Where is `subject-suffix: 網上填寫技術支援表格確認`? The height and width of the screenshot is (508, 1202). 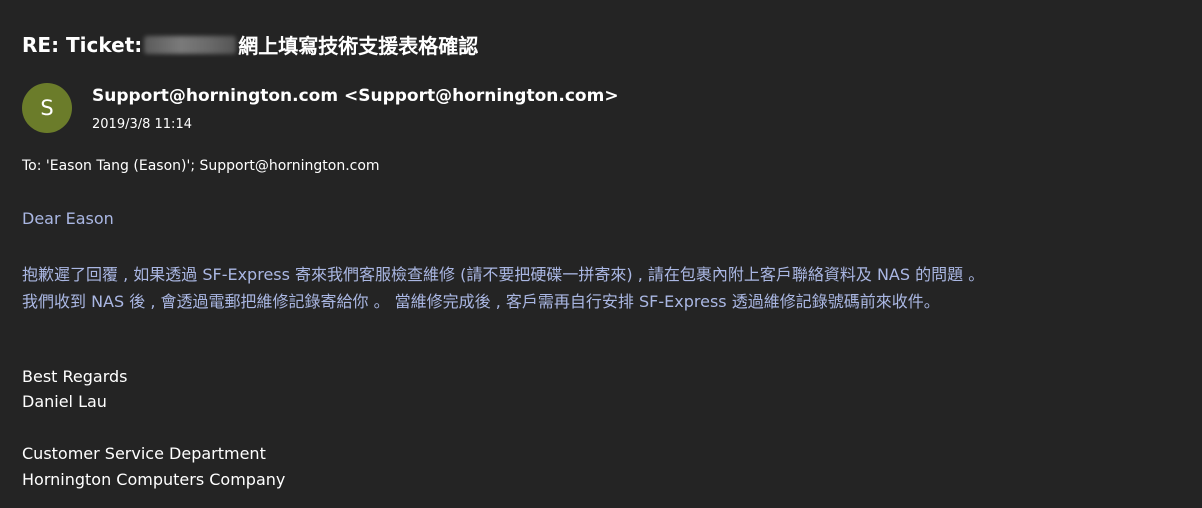 subject-suffix: 網上填寫技術支援表格確認 is located at coordinates (358, 46).